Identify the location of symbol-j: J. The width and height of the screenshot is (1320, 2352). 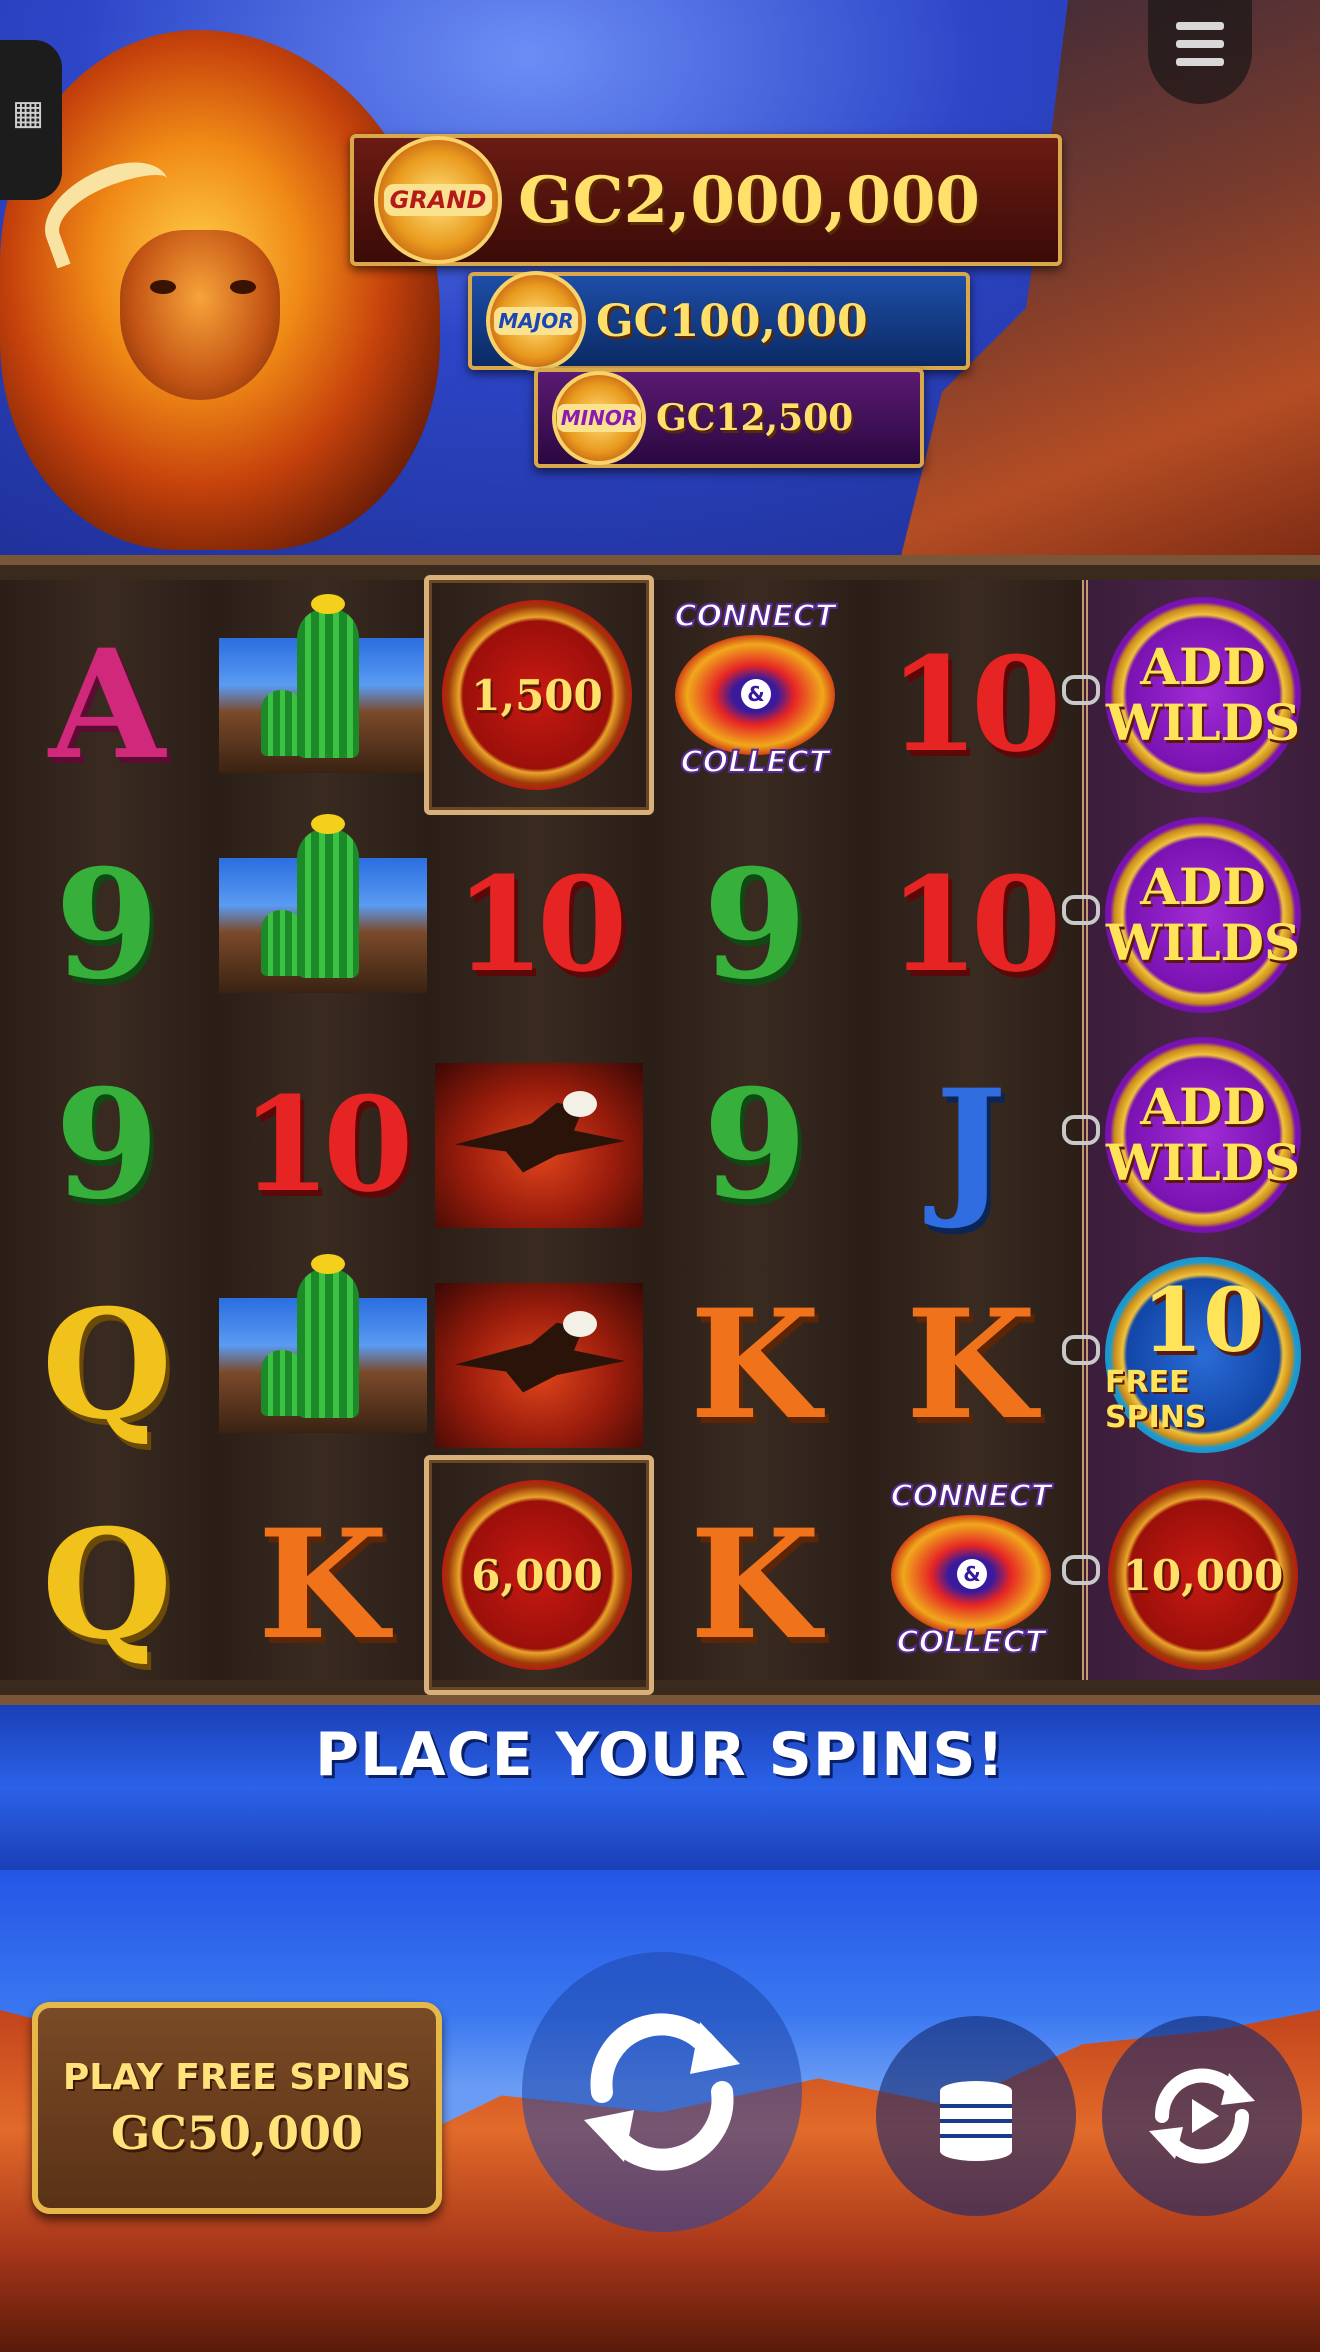
(971, 1145).